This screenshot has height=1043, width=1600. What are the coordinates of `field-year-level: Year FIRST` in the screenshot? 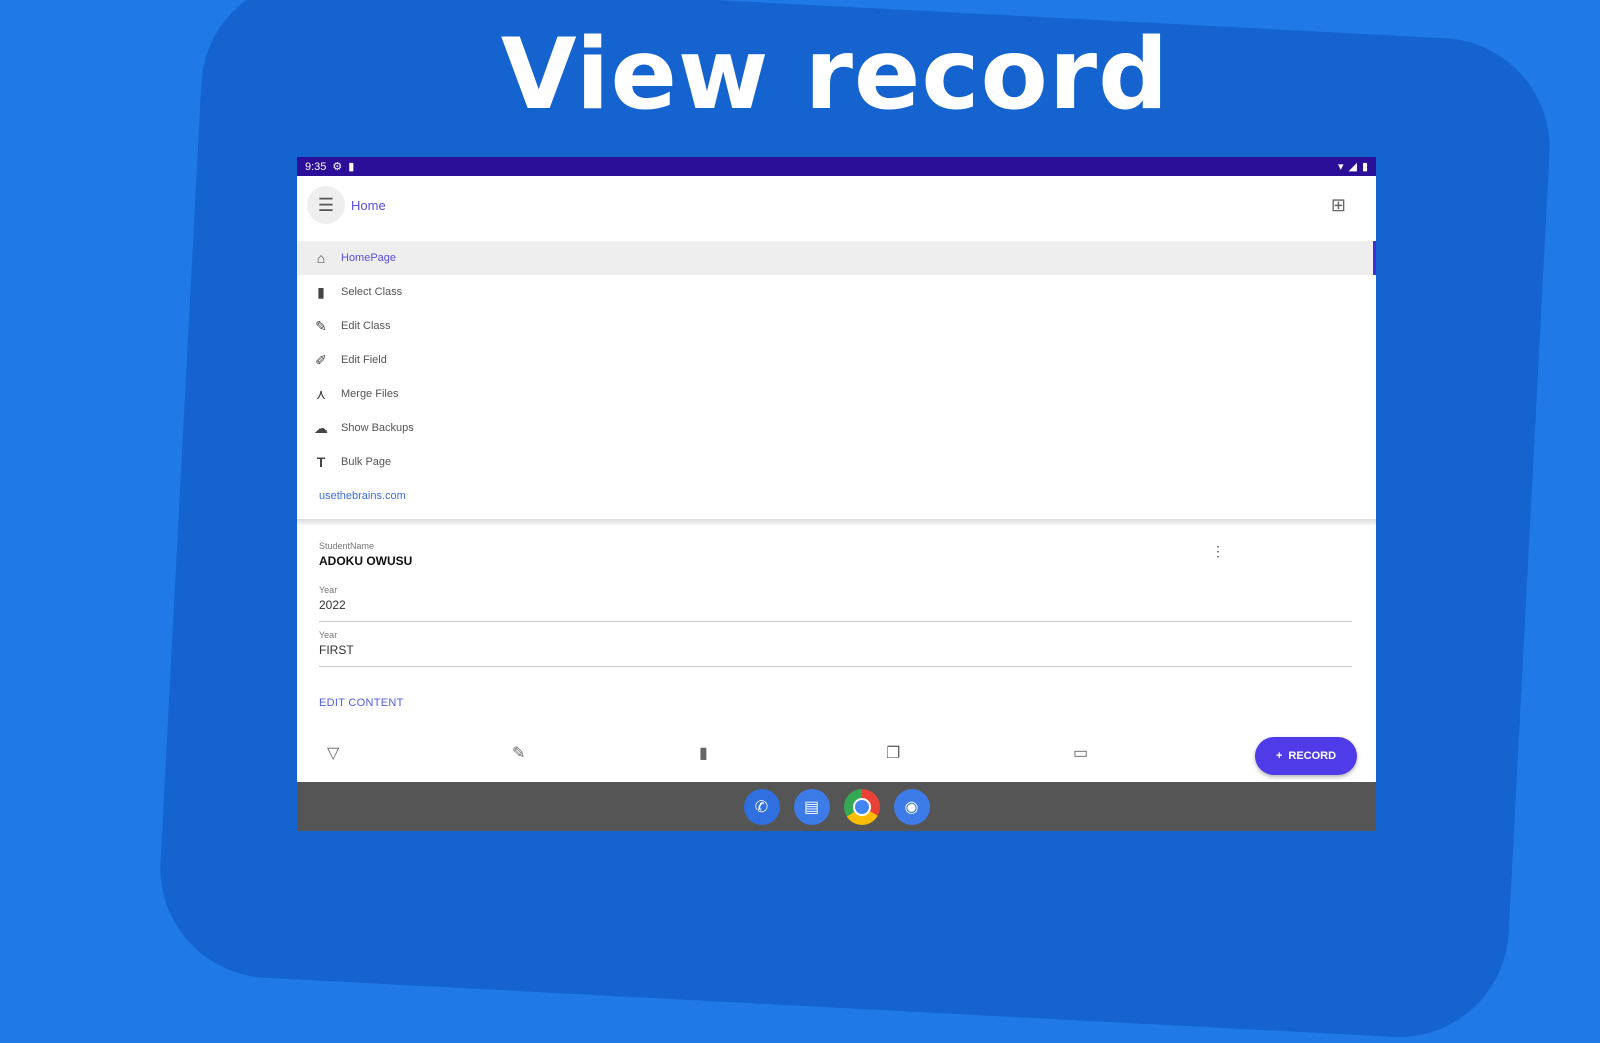 It's located at (336, 643).